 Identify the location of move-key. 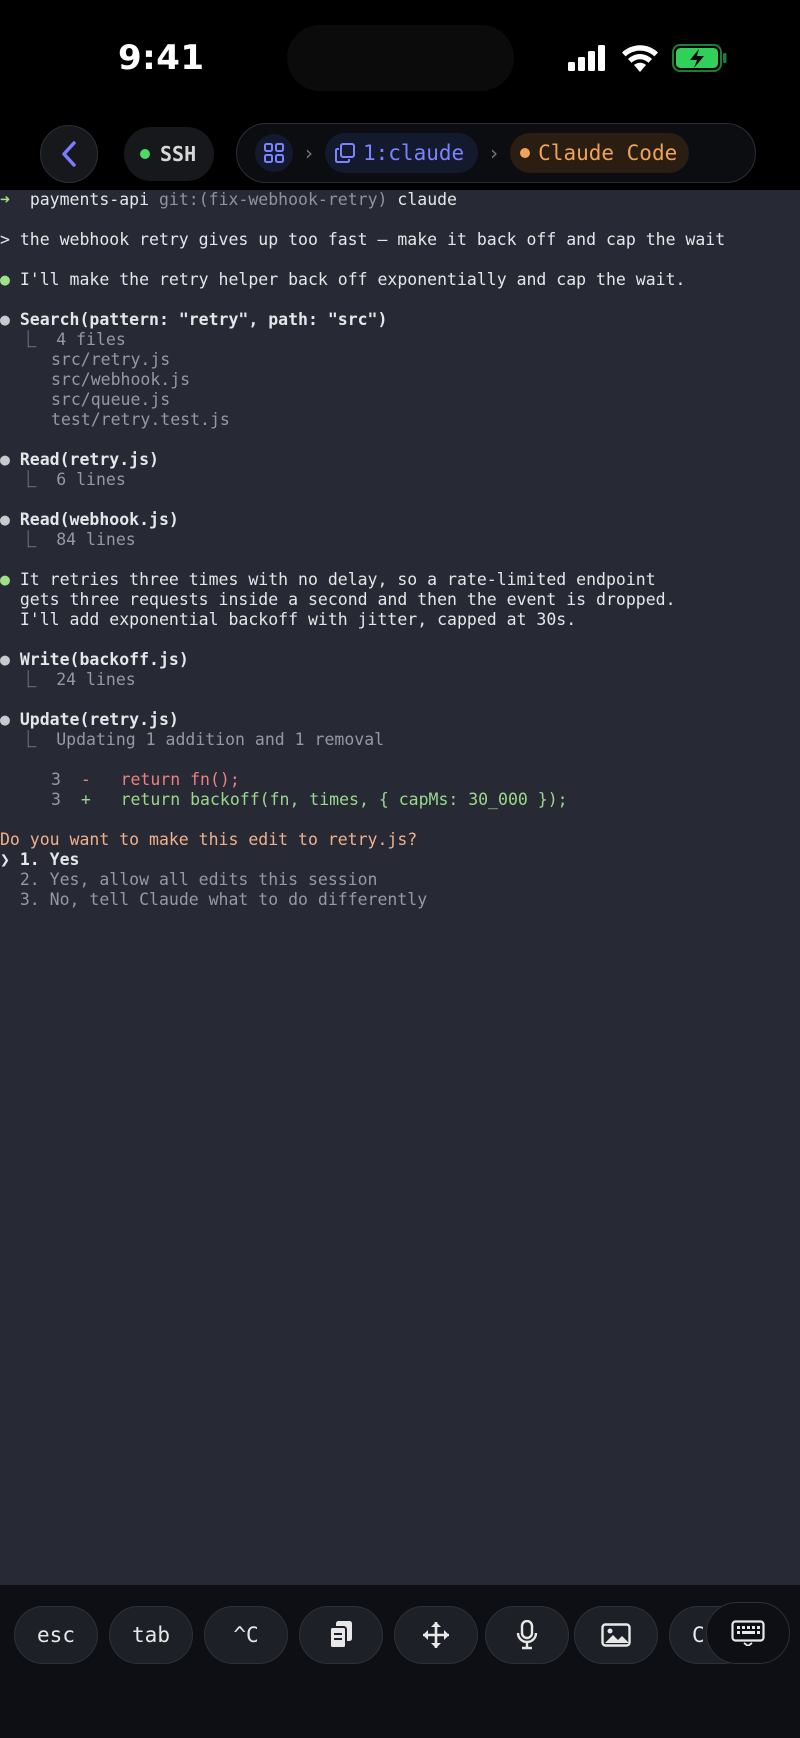
(436, 1635).